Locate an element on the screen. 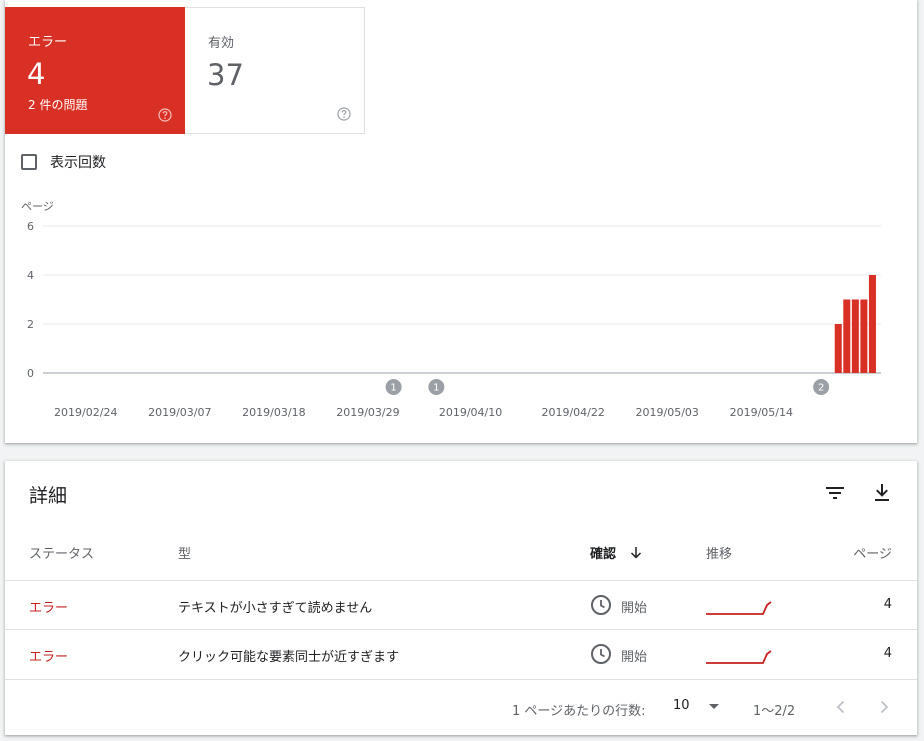 The image size is (924, 741). x-tick-label: 2019/02/24 is located at coordinates (85, 412).